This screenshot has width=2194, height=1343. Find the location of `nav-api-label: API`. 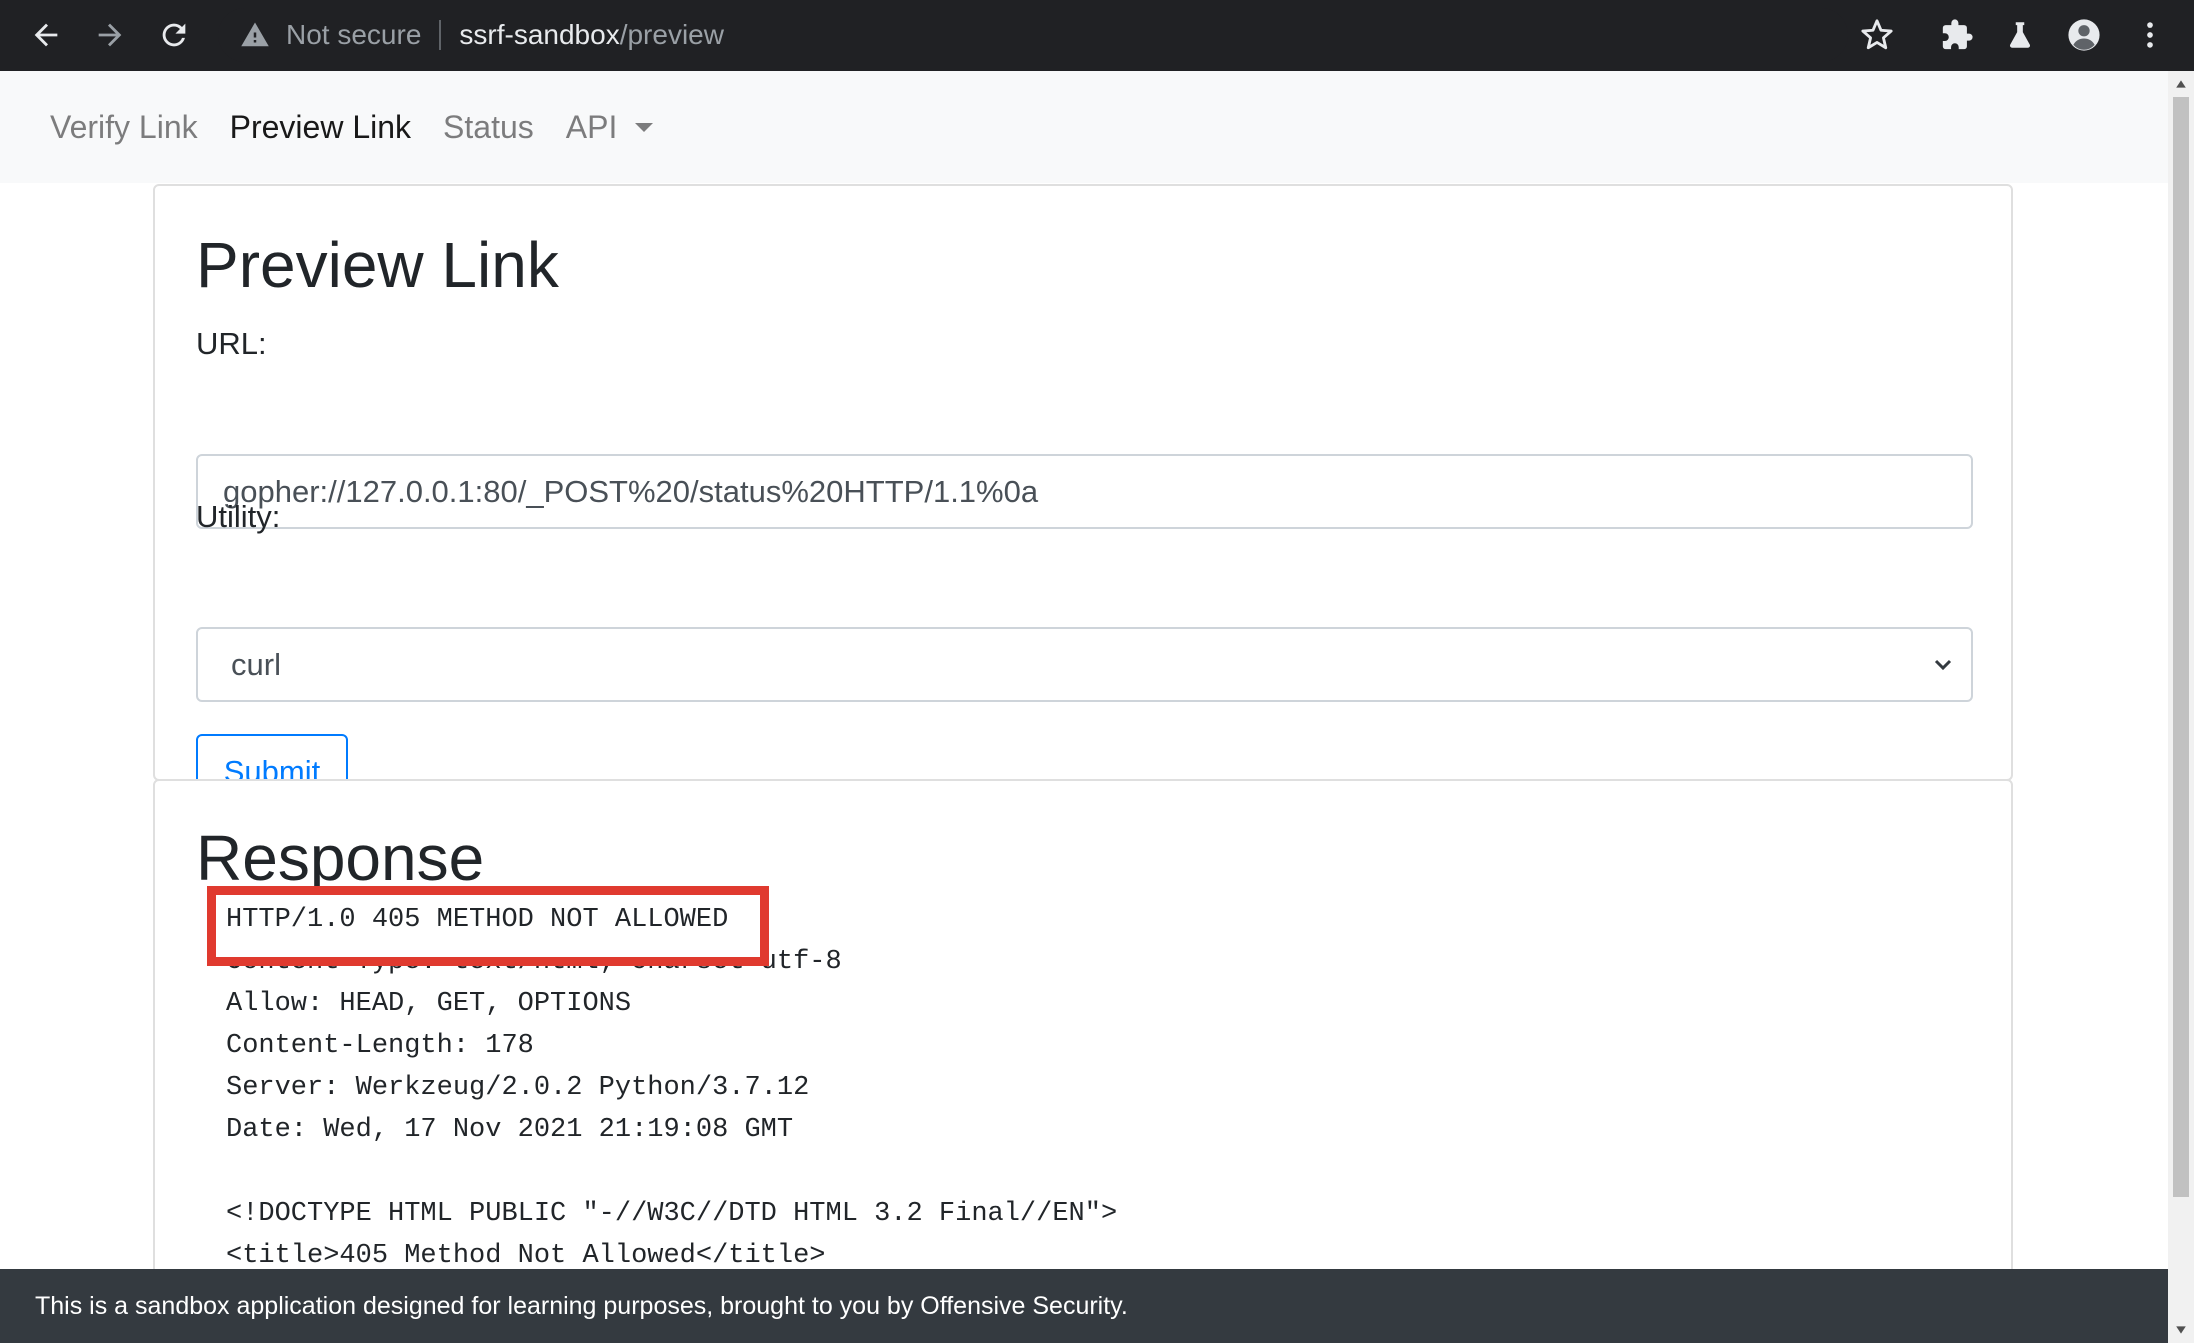

nav-api-label: API is located at coordinates (591, 126).